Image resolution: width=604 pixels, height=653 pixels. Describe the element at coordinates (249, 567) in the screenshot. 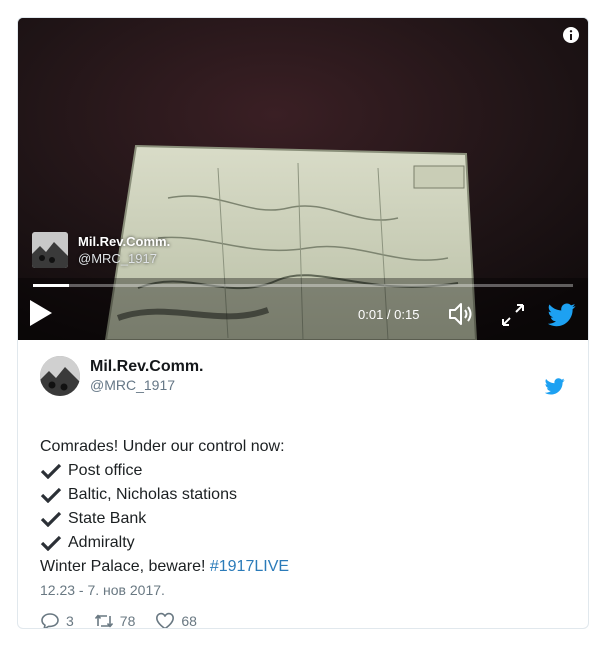

I see `hashtag-link: #1917LIVE` at that location.